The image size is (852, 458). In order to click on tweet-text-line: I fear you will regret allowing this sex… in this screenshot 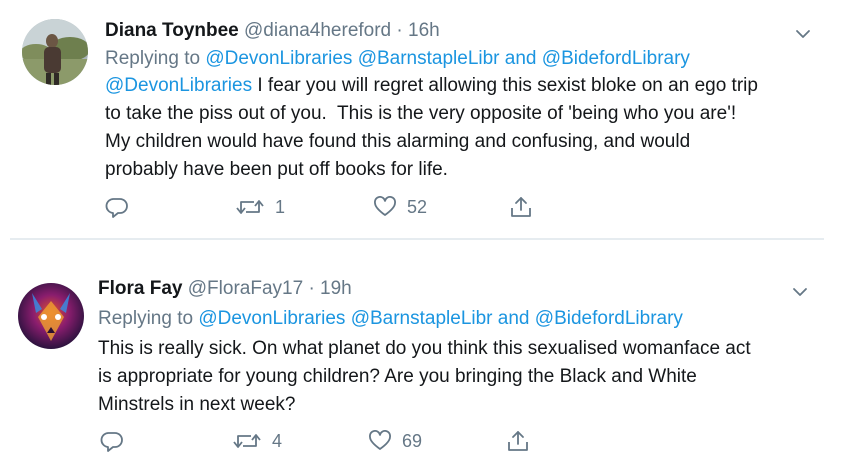, I will do `click(505, 85)`.